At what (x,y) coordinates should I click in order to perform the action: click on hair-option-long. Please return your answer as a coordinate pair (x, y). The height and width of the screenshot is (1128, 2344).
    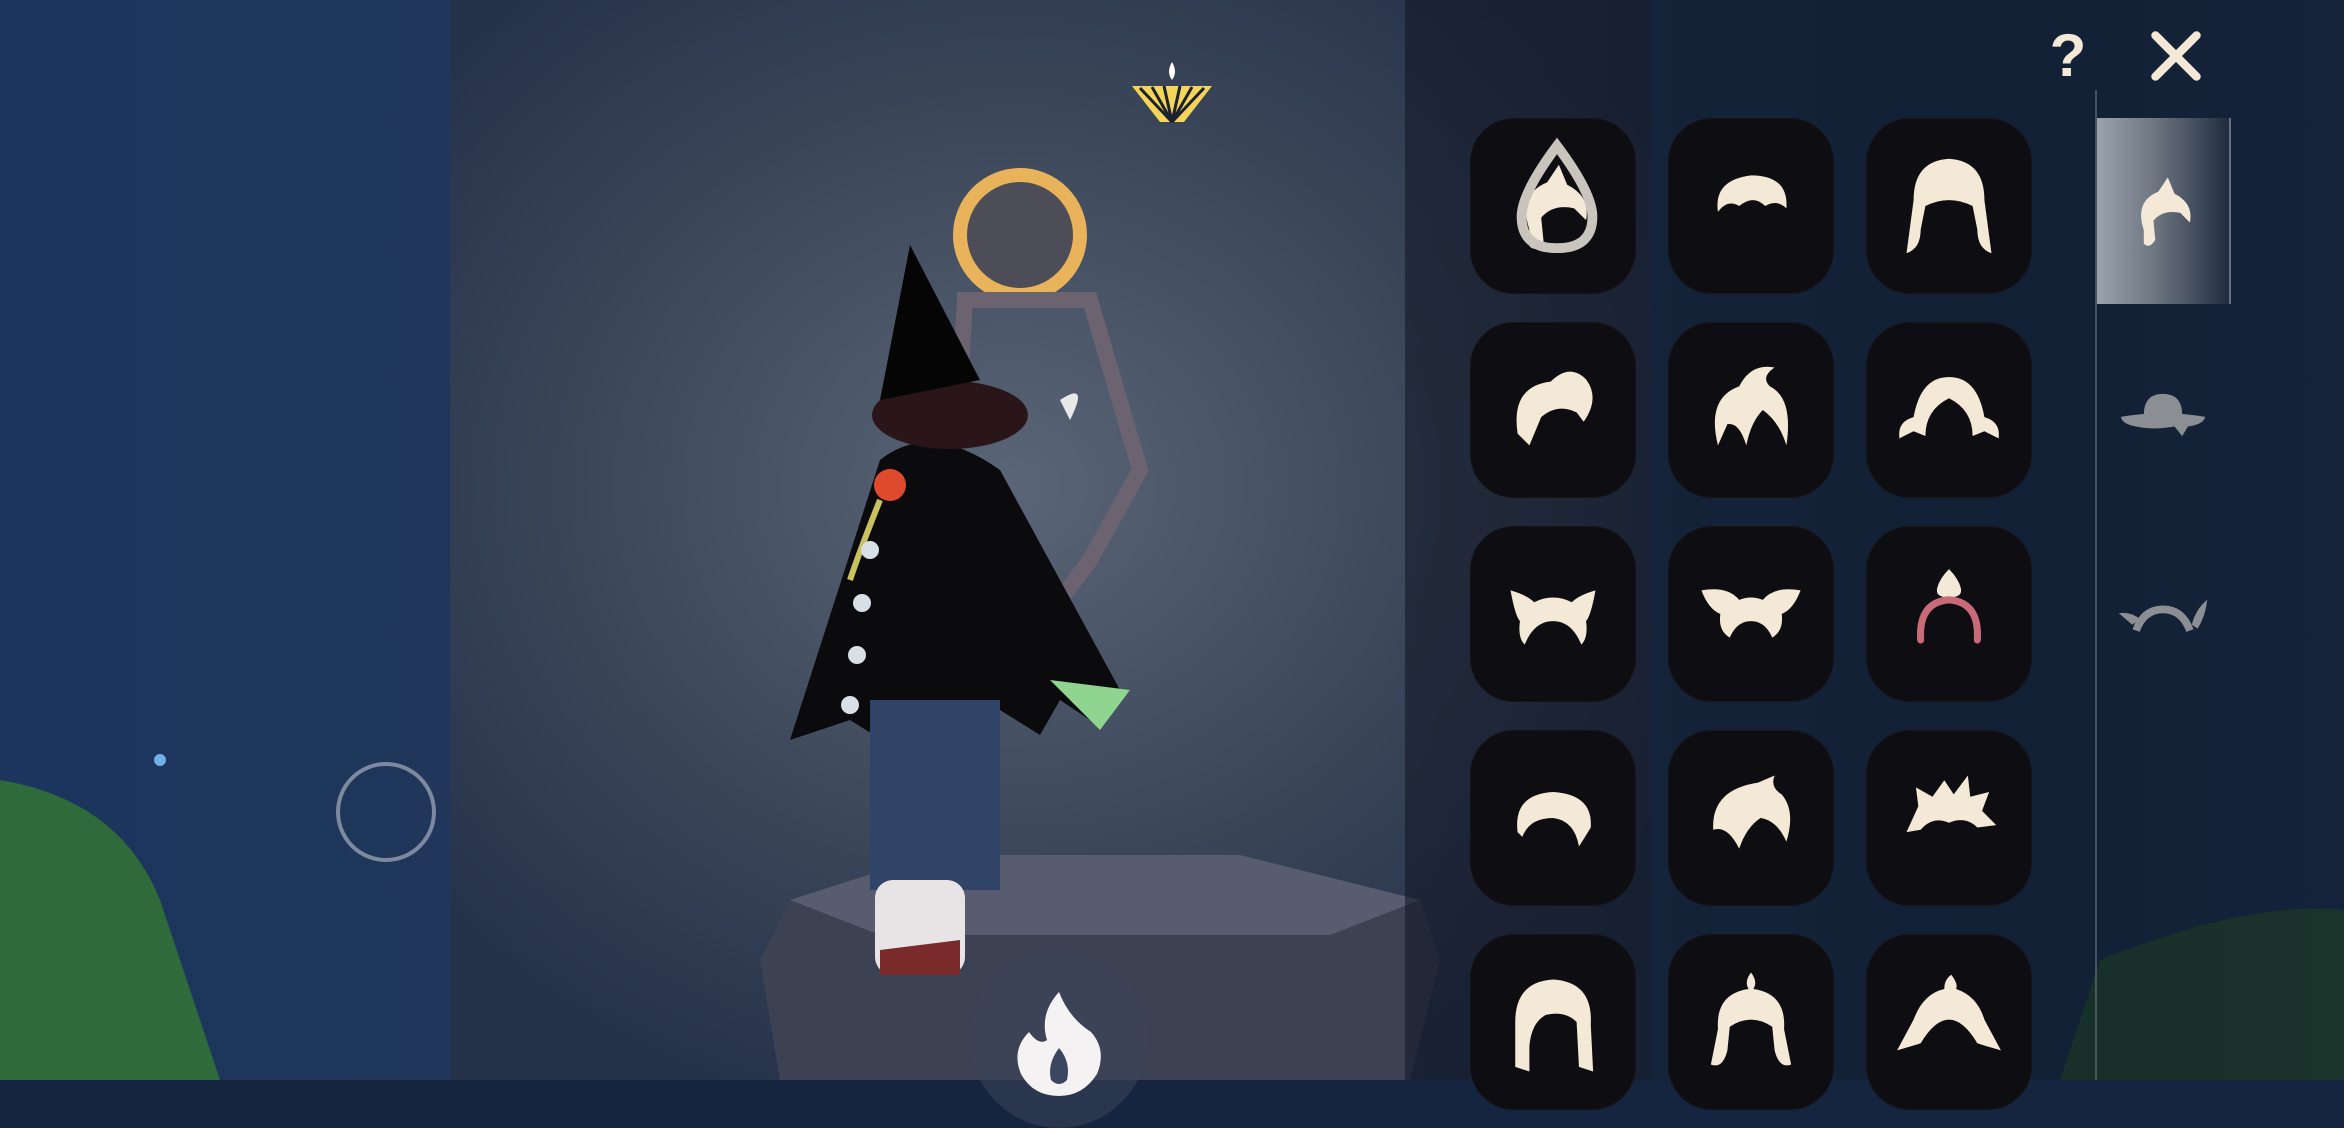
    Looking at the image, I should click on (1553, 1022).